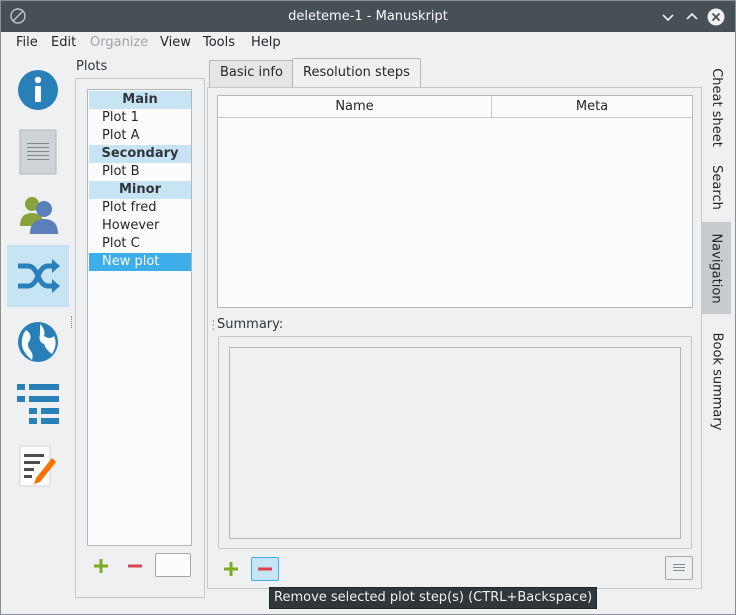  I want to click on left-navigation, so click(39, 279).